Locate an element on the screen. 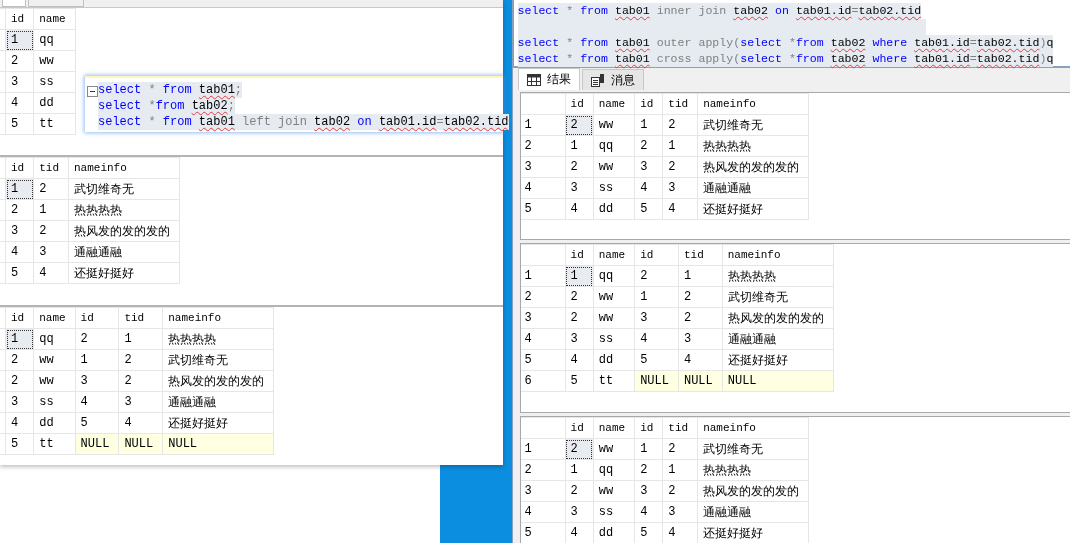 The height and width of the screenshot is (543, 1070). row-number: 6 is located at coordinates (543, 381).